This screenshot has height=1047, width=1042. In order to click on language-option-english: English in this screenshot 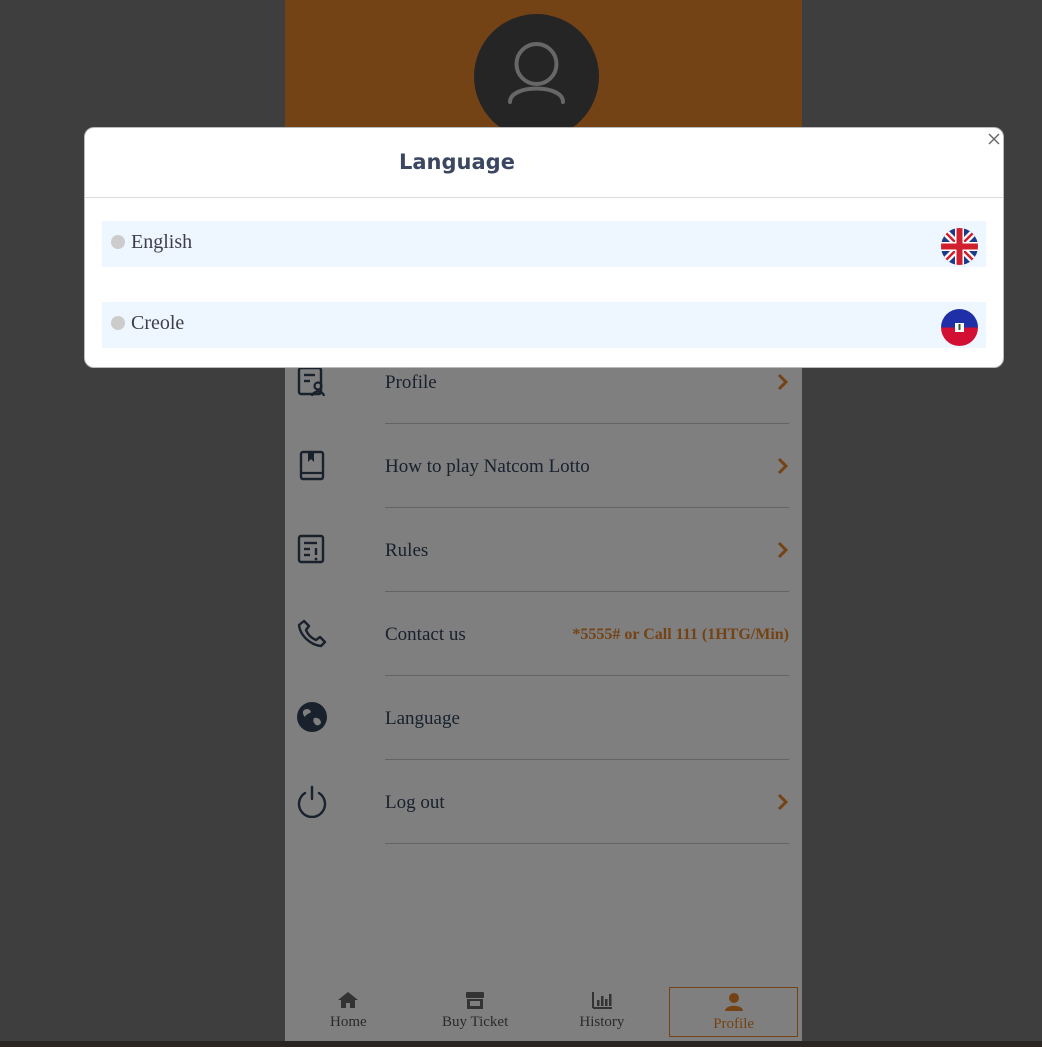, I will do `click(544, 244)`.